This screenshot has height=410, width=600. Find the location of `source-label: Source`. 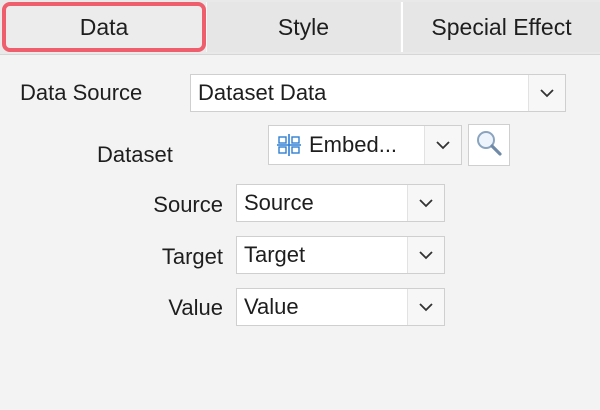

source-label: Source is located at coordinates (188, 204).